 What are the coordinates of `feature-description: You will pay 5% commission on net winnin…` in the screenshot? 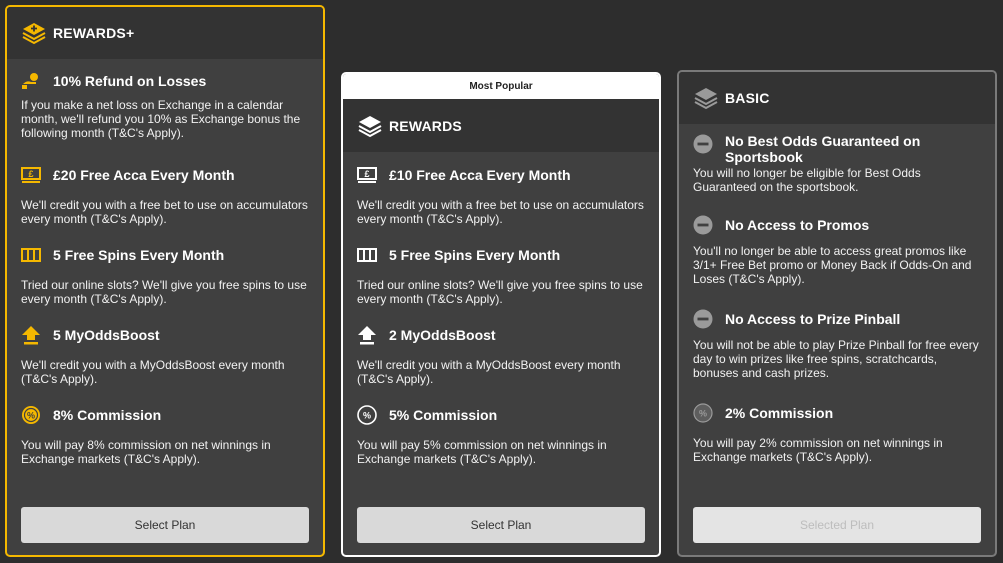 It's located at (482, 452).